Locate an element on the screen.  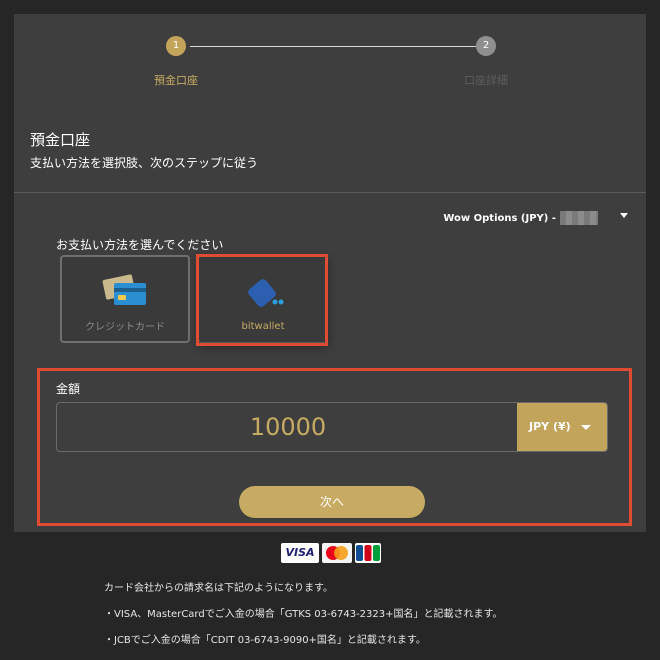
stepper: 1 2 預金口座 口座詳細 is located at coordinates (330, 71).